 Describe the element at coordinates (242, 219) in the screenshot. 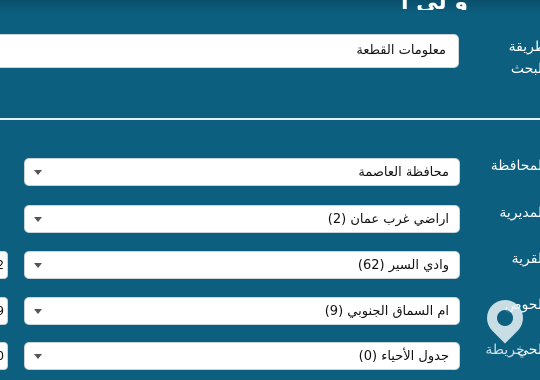

I see `directorate-select: اراضي غرب عمان (2)` at that location.